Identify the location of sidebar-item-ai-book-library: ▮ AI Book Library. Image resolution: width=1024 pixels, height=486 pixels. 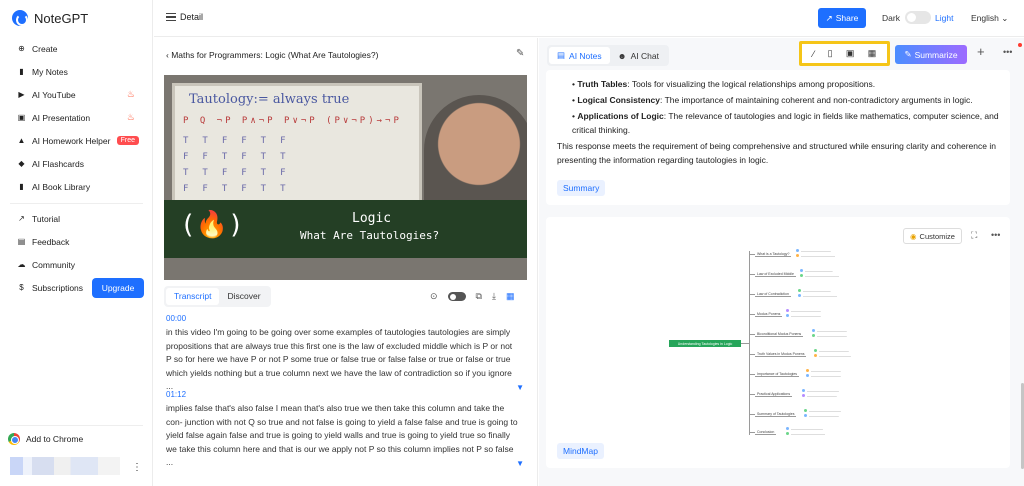
(76, 186).